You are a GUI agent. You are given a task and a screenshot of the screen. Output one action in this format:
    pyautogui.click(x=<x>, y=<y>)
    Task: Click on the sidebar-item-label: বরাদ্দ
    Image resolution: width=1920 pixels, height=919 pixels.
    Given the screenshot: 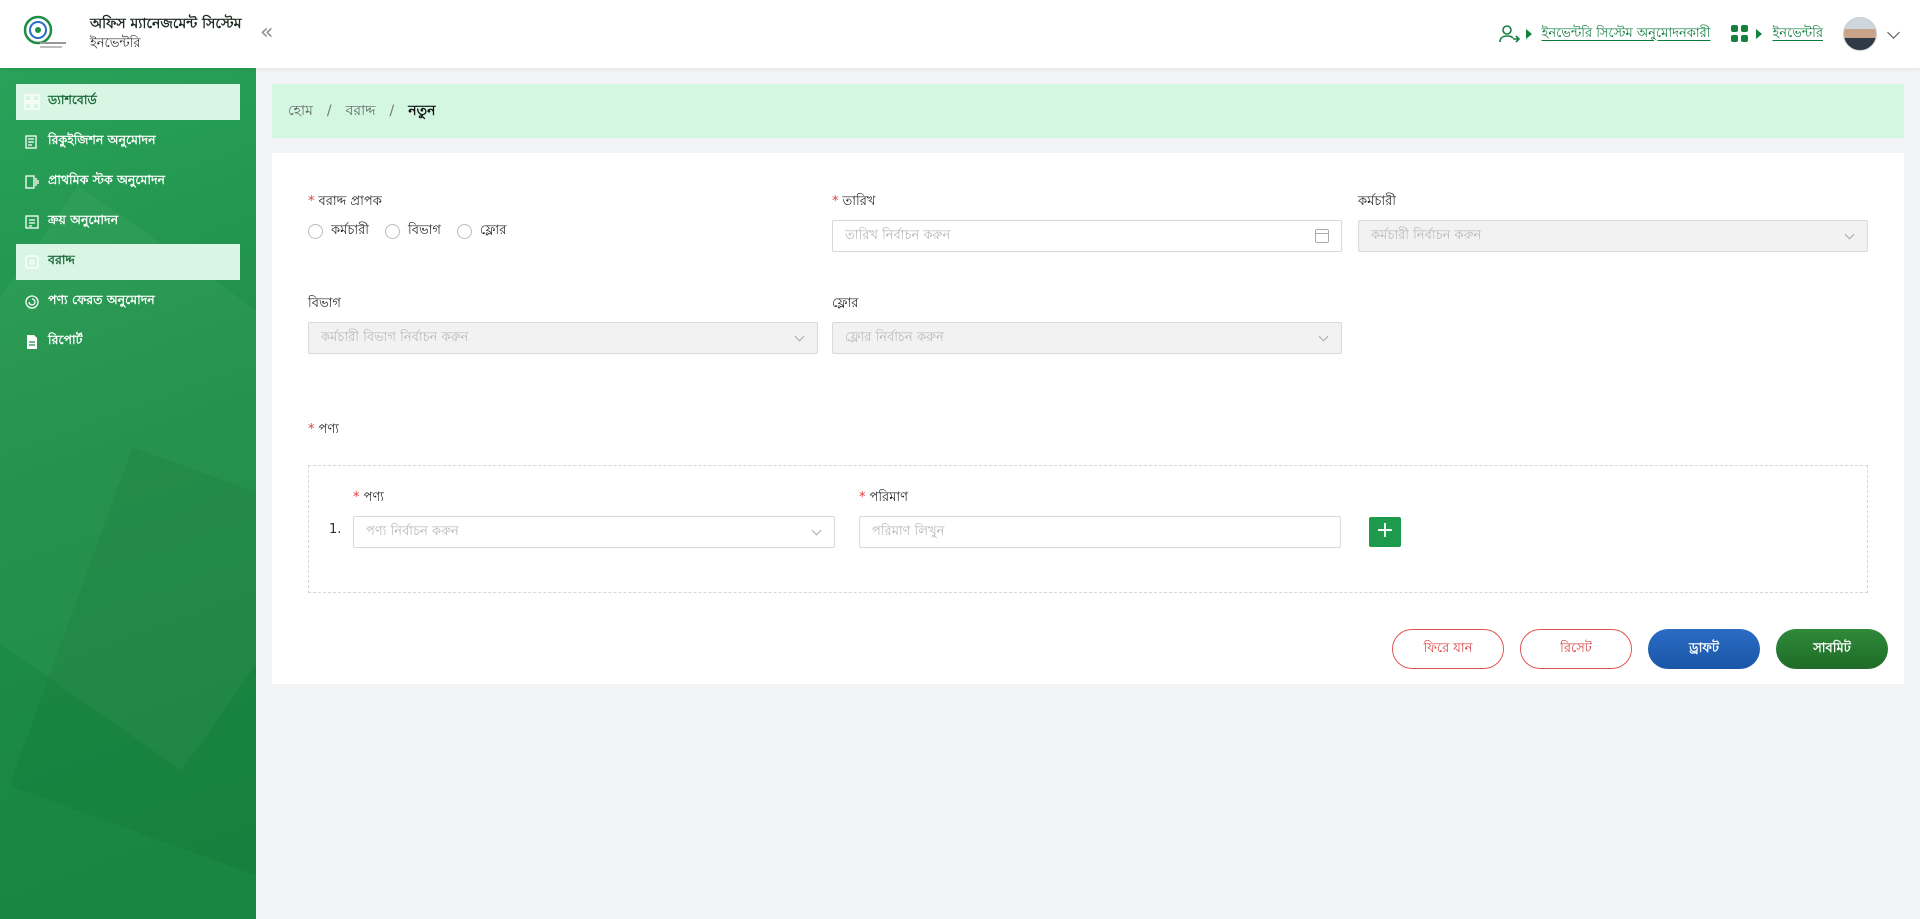 What is the action you would take?
    pyautogui.click(x=61, y=259)
    